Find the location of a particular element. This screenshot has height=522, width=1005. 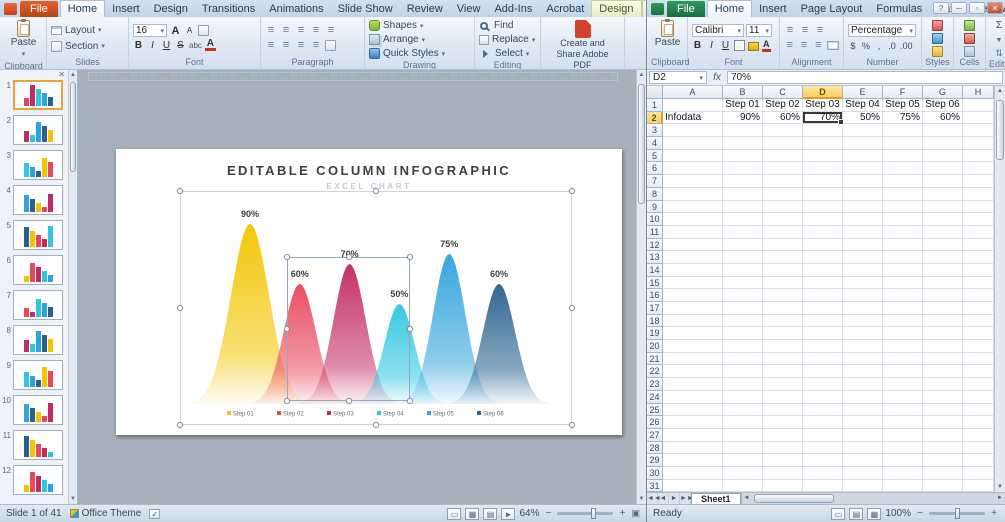

cell-F20 is located at coordinates (903, 346).